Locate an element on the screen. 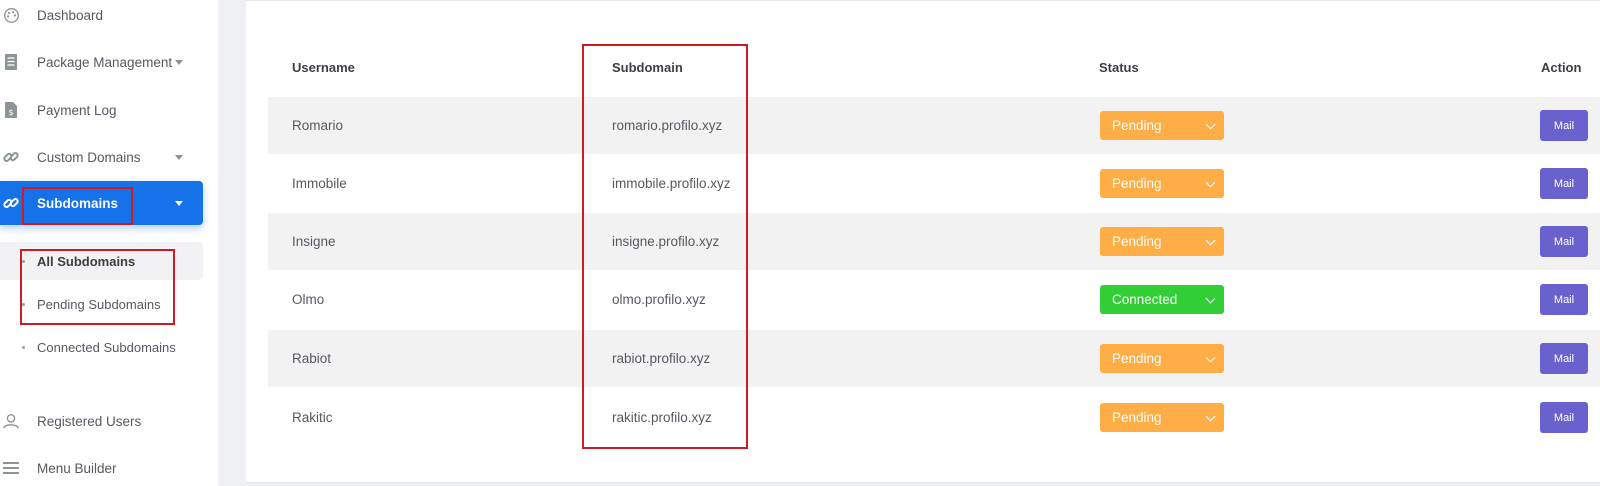 Image resolution: width=1600 pixels, height=486 pixels. status-select: Connected is located at coordinates (1162, 299).